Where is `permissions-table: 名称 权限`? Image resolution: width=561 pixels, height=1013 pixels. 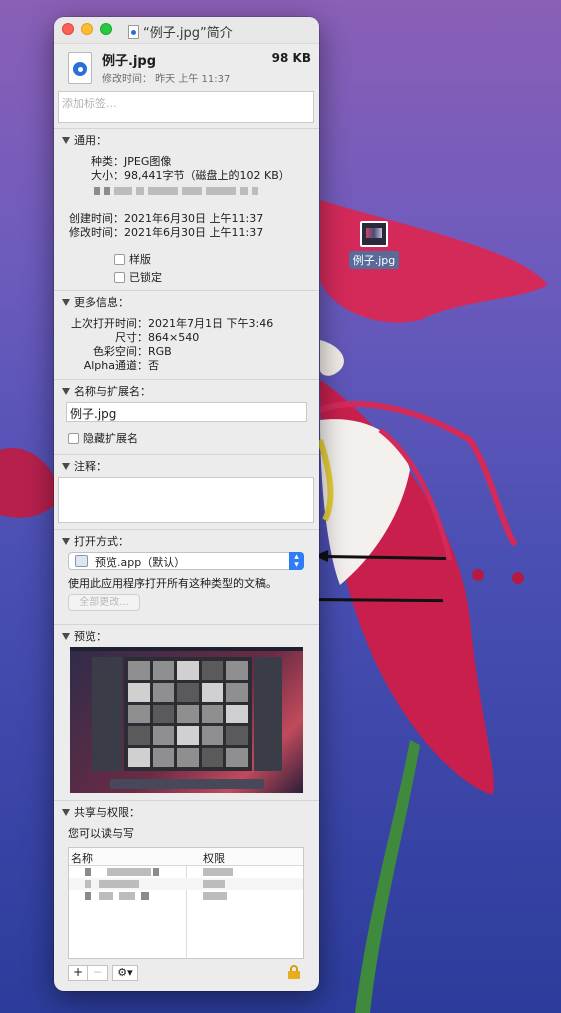
permissions-table: 名称 权限 is located at coordinates (186, 903).